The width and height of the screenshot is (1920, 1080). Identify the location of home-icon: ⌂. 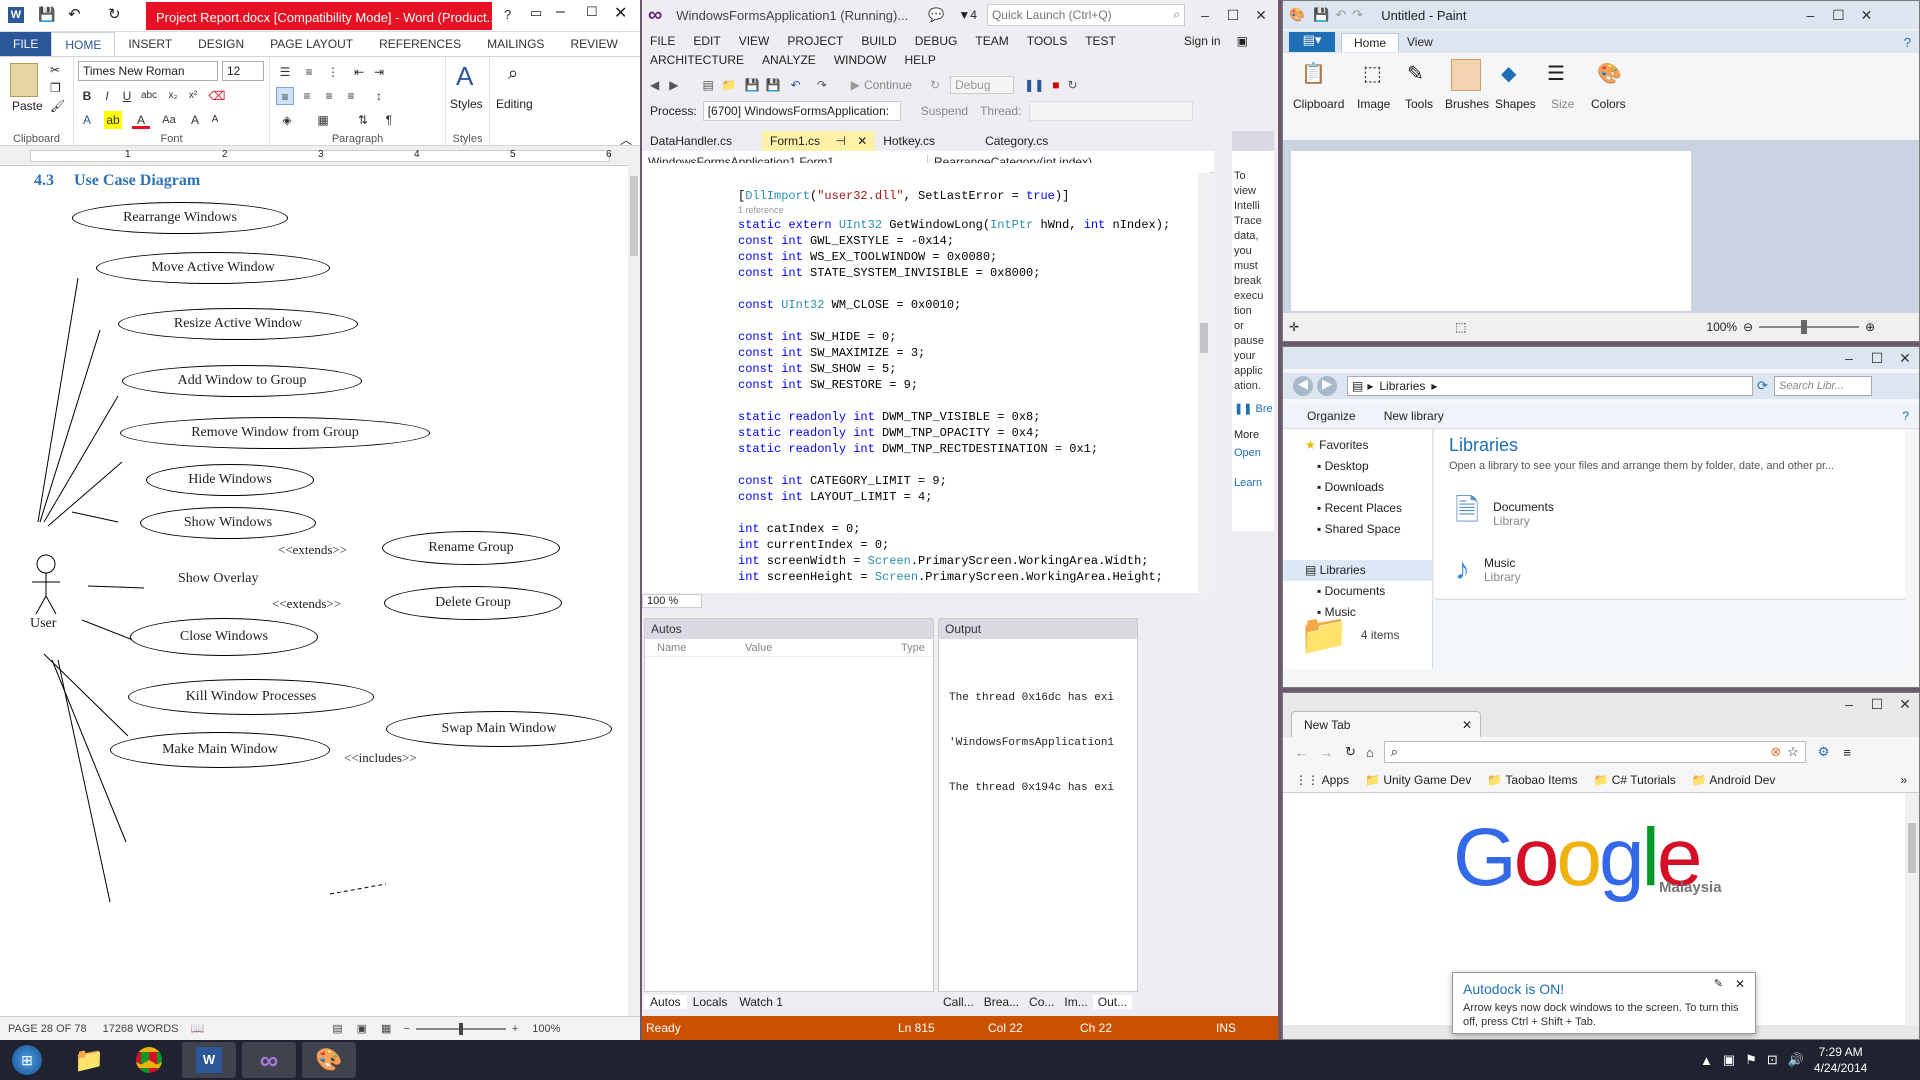
(1370, 752).